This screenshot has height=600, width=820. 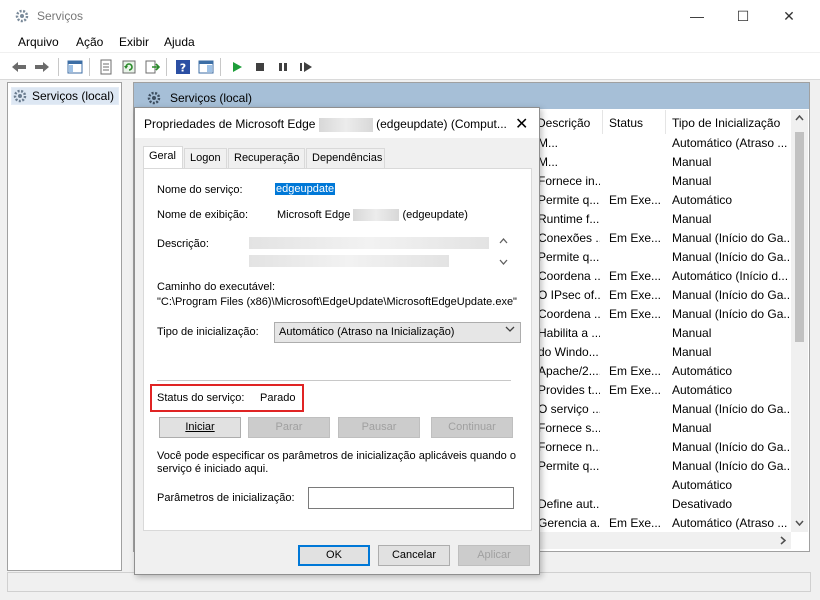 I want to click on pause-button: Pausar, so click(x=379, y=427).